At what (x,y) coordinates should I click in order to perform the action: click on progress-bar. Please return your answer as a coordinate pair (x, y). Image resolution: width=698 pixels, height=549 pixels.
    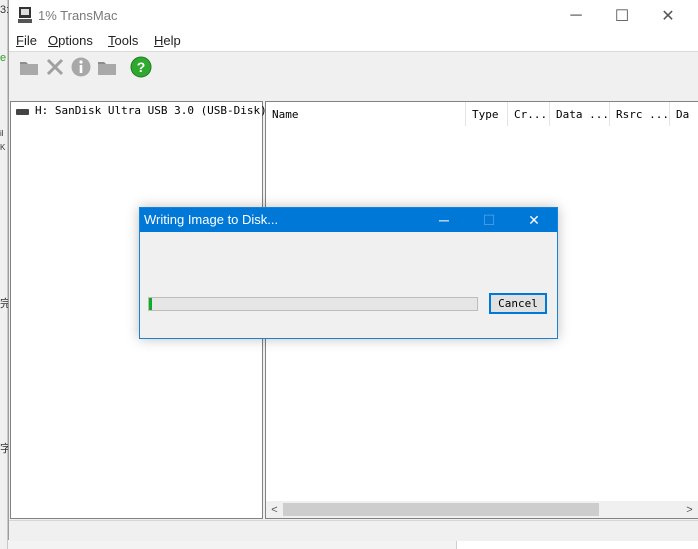
    Looking at the image, I should click on (313, 304).